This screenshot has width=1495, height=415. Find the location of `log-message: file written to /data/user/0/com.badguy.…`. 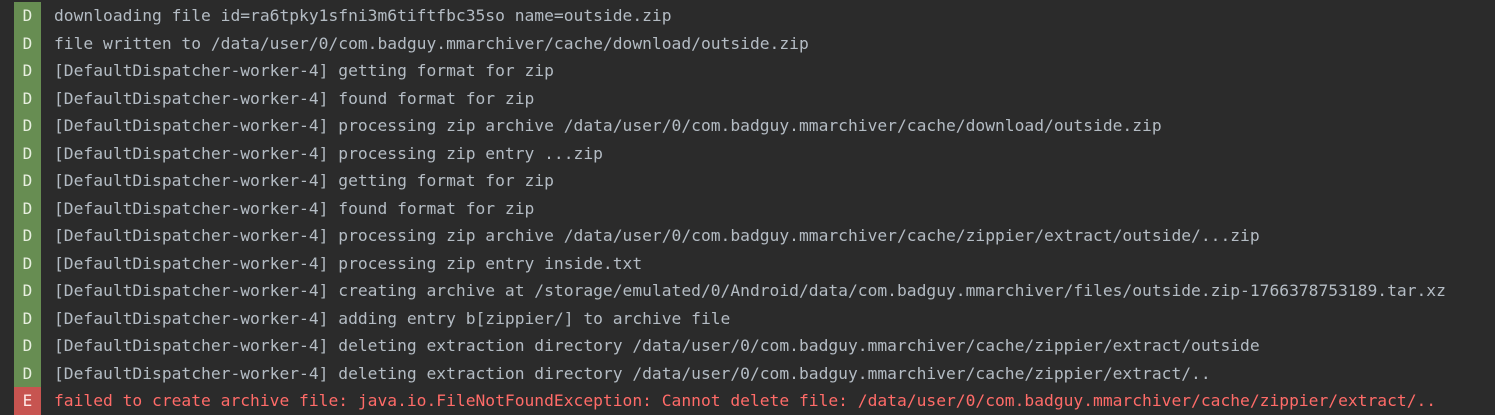

log-message: file written to /data/user/0/com.badguy.… is located at coordinates (431, 43).